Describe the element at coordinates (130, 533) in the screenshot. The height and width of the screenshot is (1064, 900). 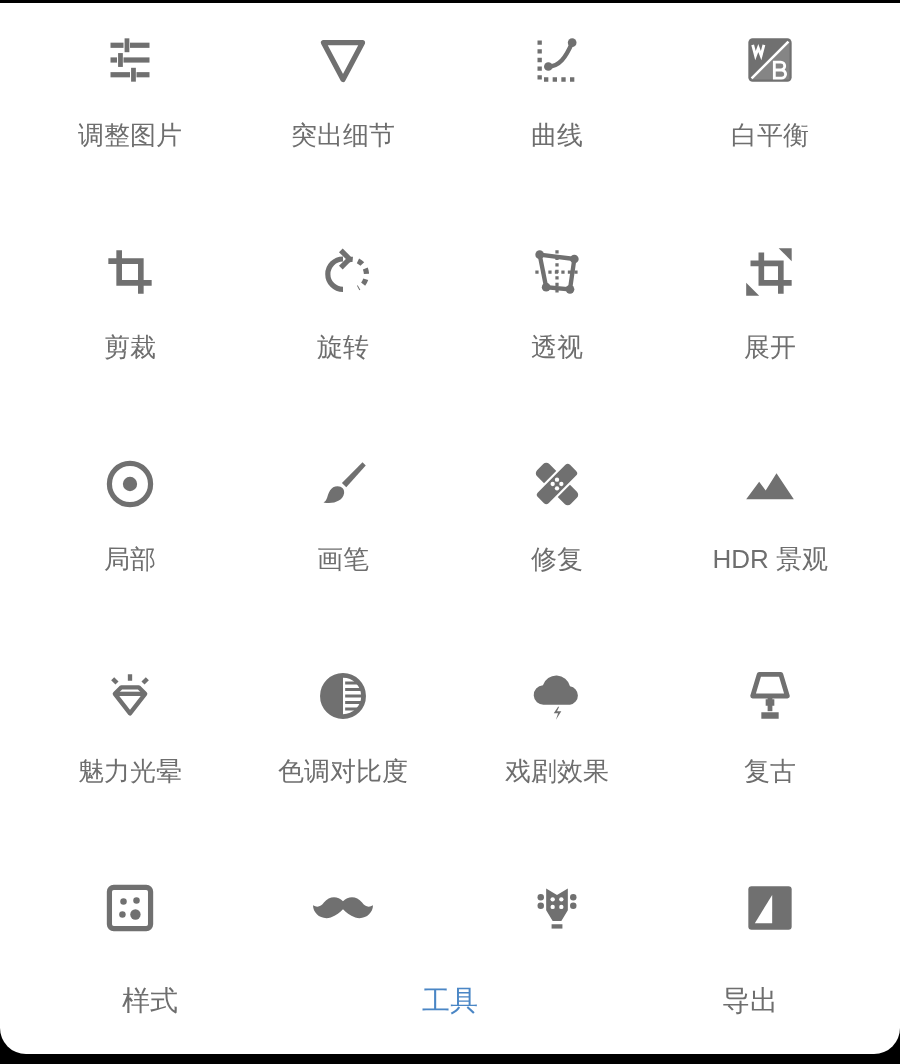
I see `tool-button: 局部` at that location.